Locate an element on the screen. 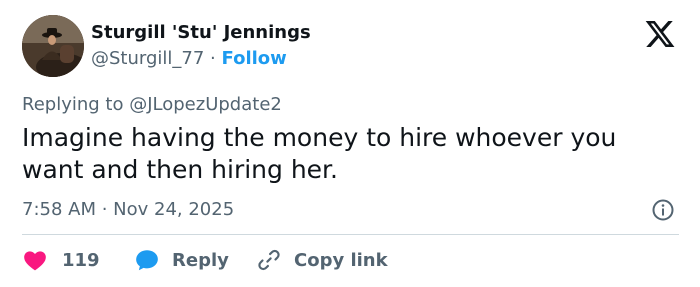  avatar-image is located at coordinates (53, 46).